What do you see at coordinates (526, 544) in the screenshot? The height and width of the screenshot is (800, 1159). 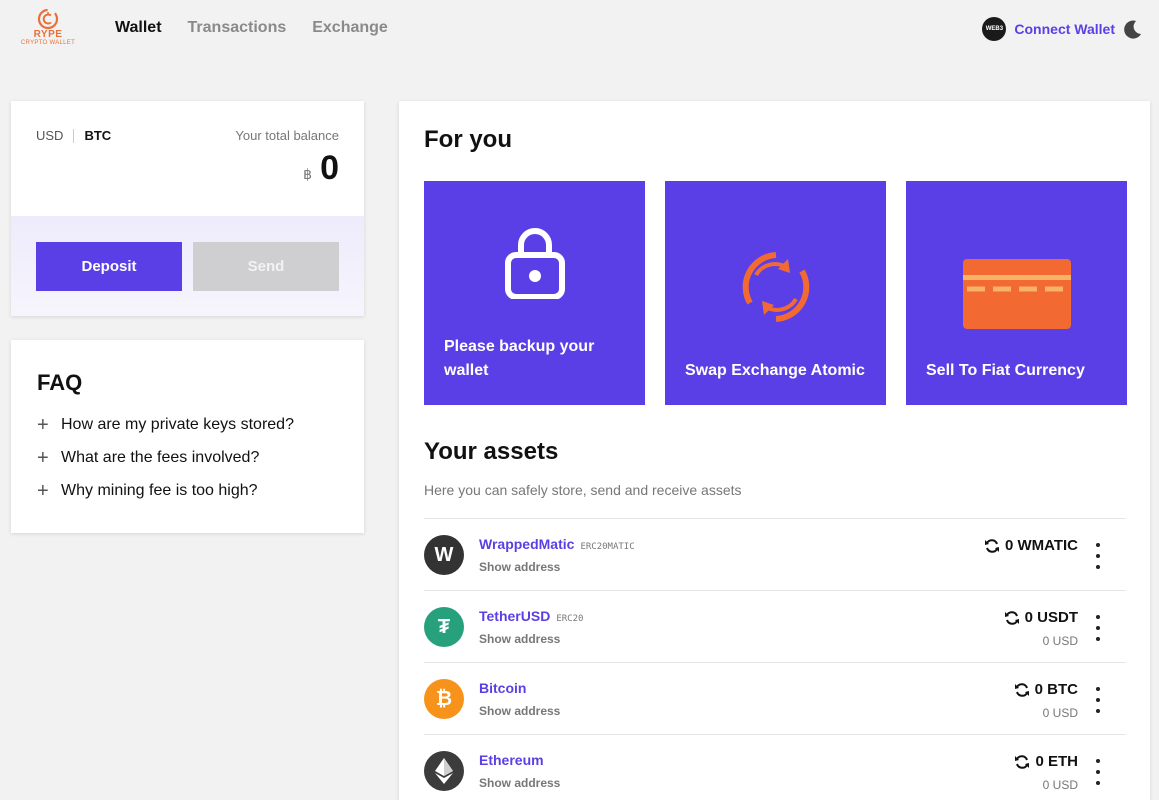 I see `asset-name: WrappedMatic` at bounding box center [526, 544].